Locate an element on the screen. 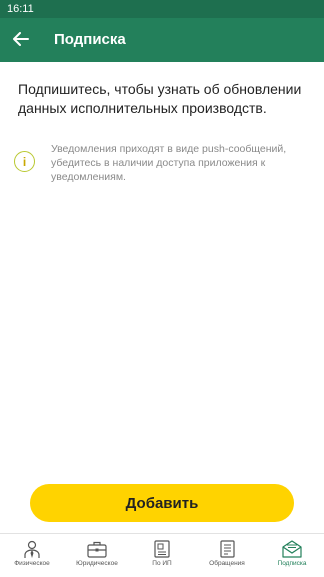 This screenshot has height=577, width=324. status-time: 16:11 is located at coordinates (20, 9).